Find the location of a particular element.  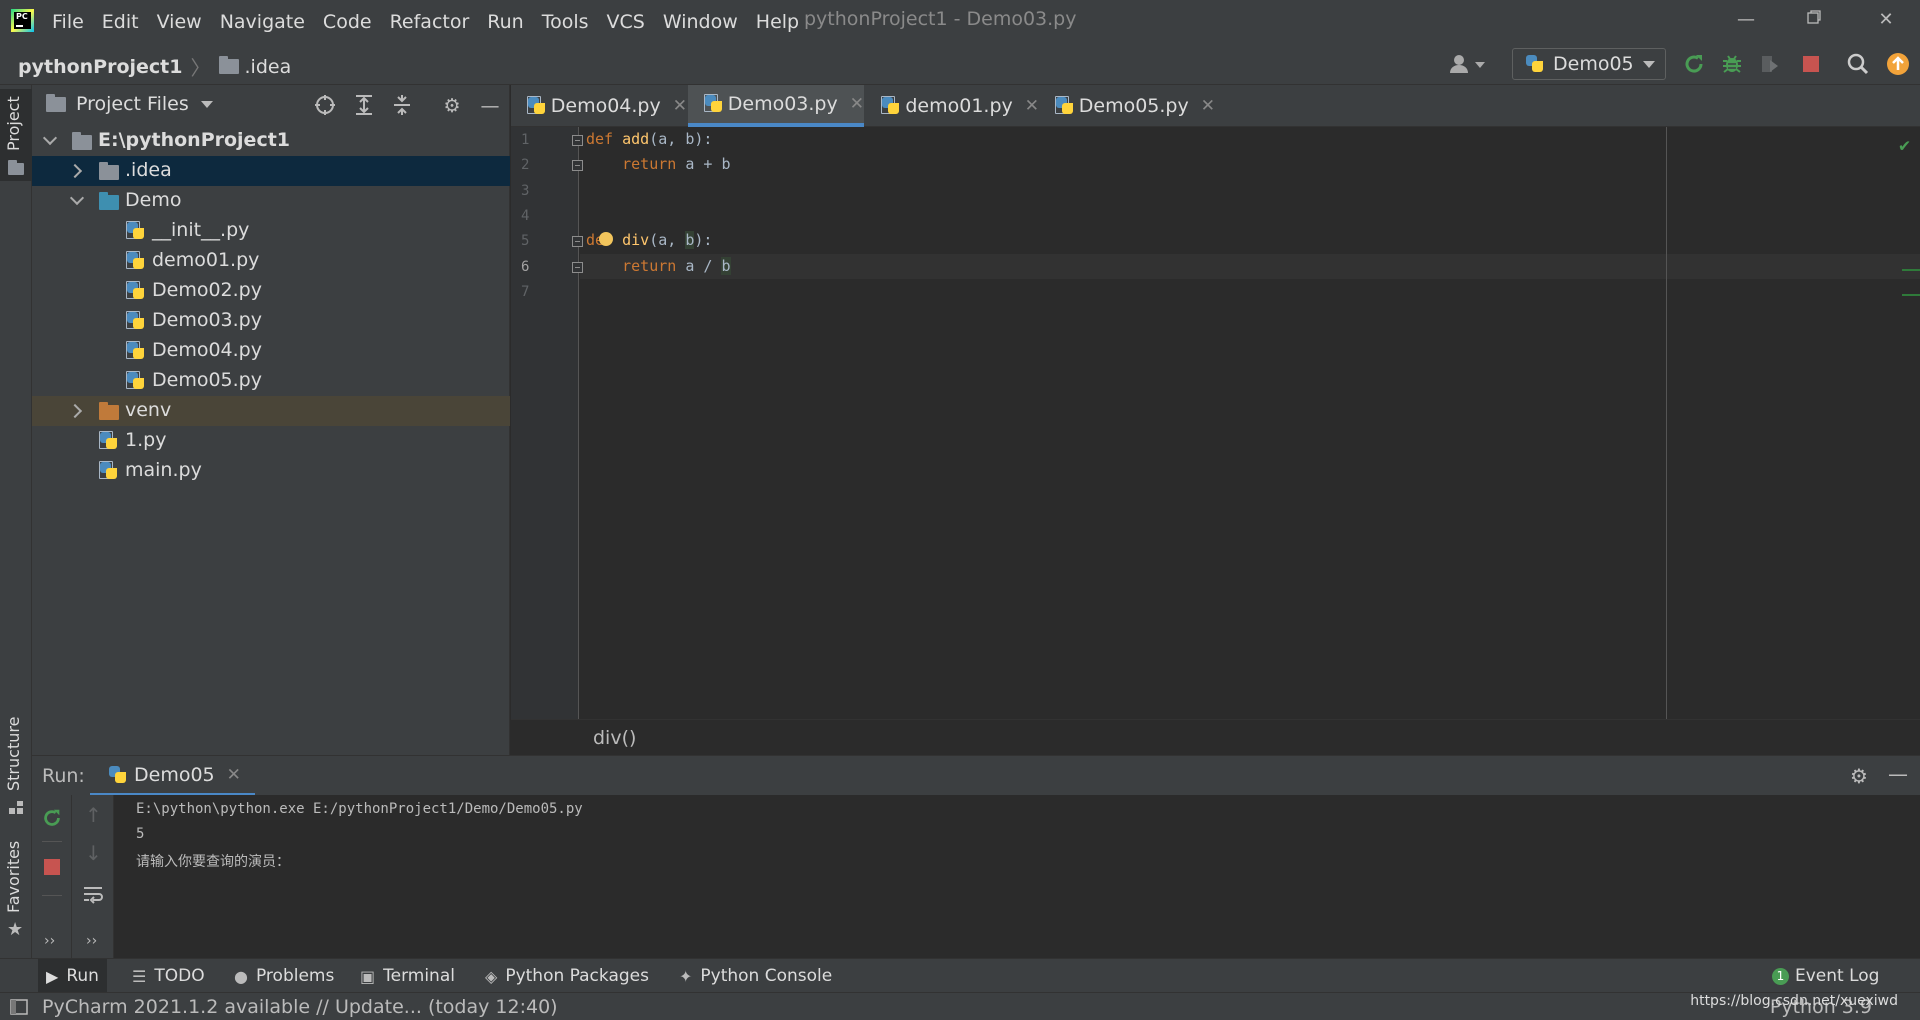

console-line: 5 is located at coordinates (140, 834).